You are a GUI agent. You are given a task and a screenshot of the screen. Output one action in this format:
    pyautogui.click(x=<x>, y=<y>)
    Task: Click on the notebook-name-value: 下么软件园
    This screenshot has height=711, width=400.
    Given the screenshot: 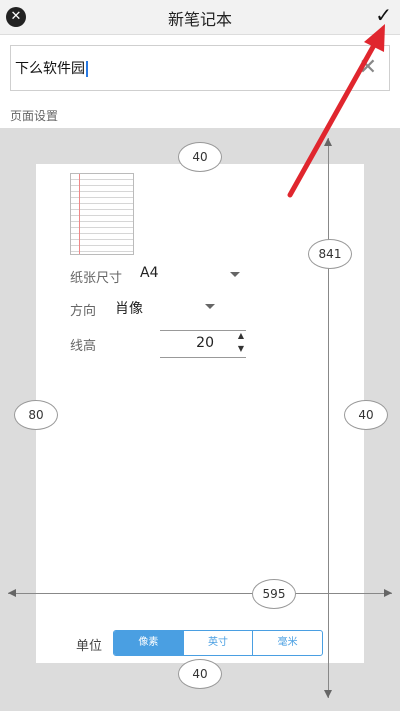 What is the action you would take?
    pyautogui.click(x=51, y=68)
    